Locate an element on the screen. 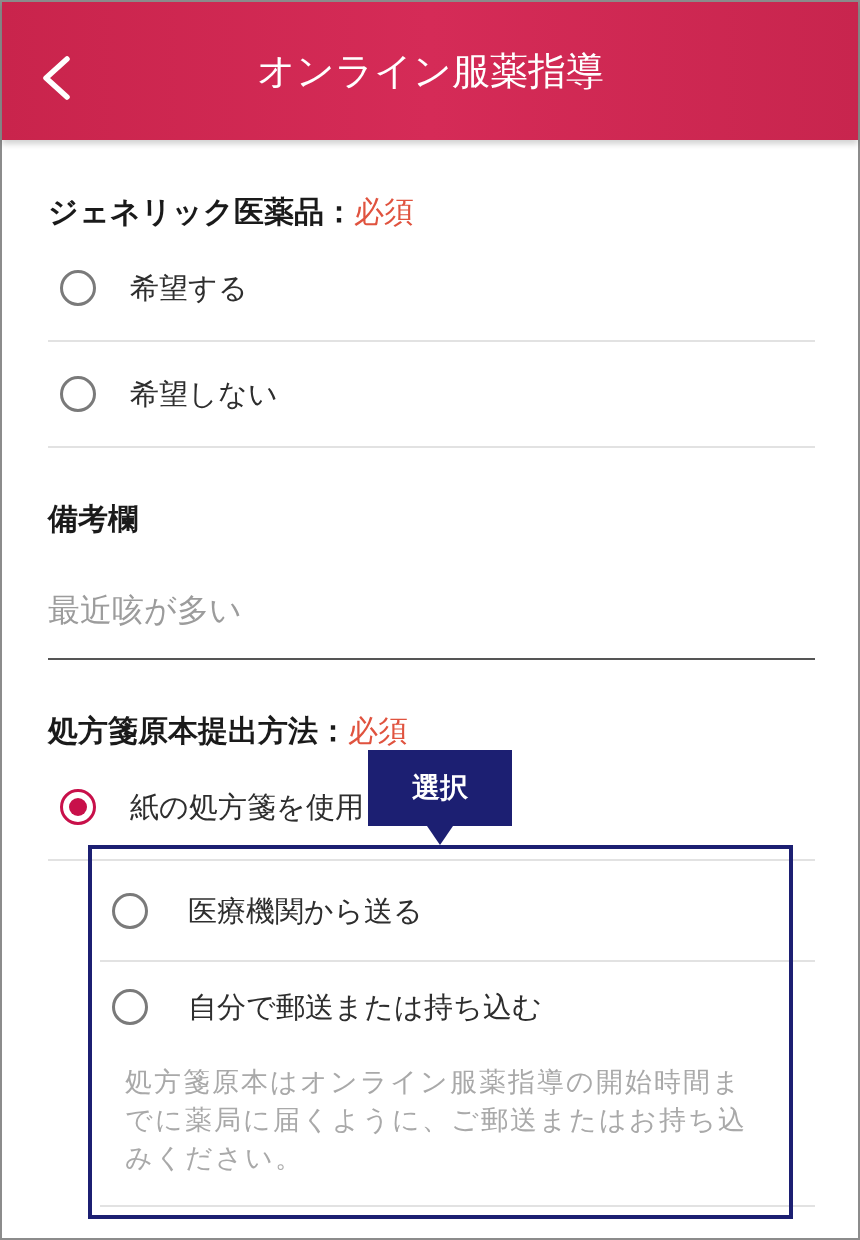 This screenshot has width=860, height=1240. text-field: 最近咳が多い is located at coordinates (431, 601).